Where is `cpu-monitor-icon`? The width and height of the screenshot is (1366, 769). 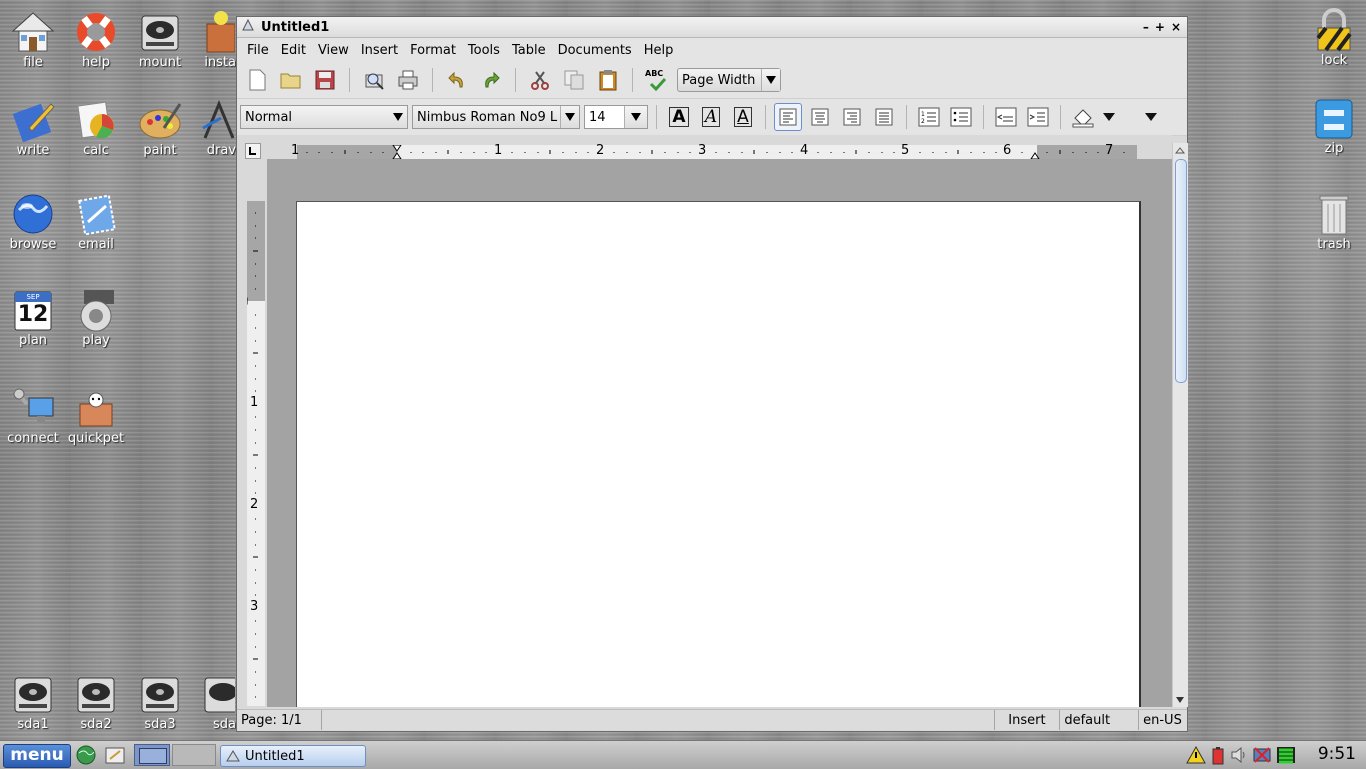
cpu-monitor-icon is located at coordinates (1286, 755).